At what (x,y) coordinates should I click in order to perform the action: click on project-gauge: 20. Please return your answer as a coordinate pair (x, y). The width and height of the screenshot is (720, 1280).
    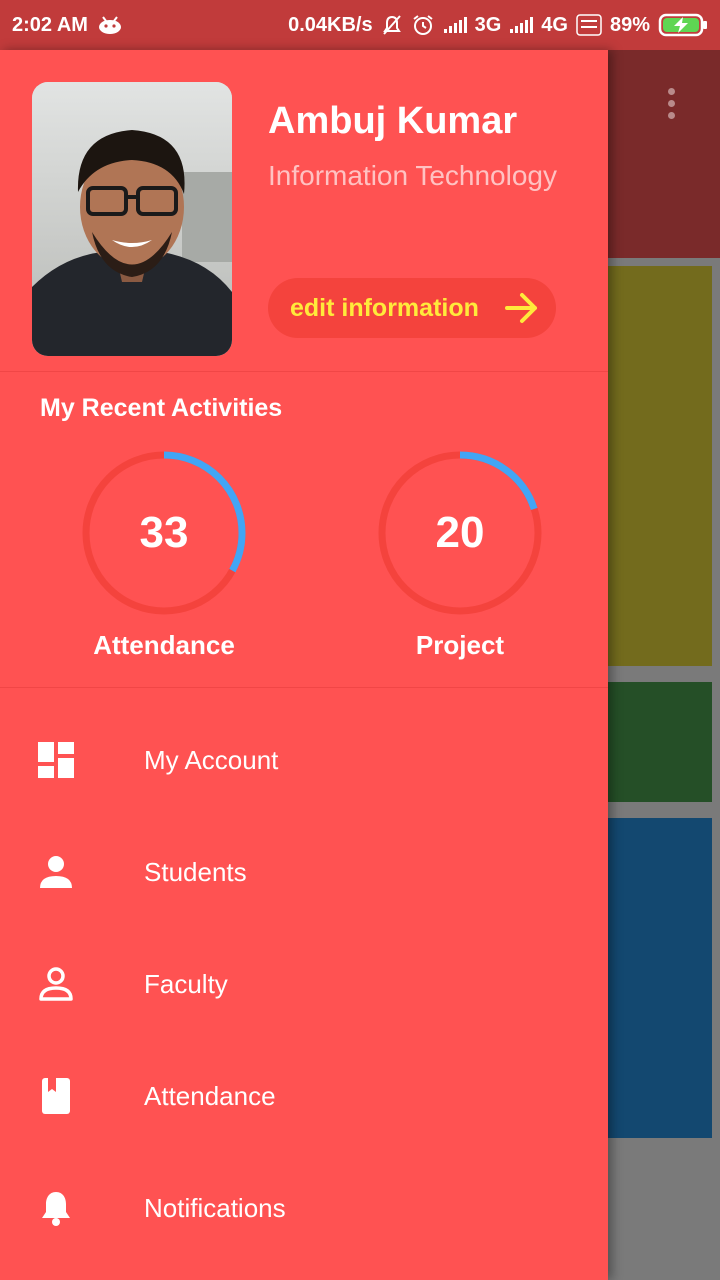
    Looking at the image, I should click on (460, 533).